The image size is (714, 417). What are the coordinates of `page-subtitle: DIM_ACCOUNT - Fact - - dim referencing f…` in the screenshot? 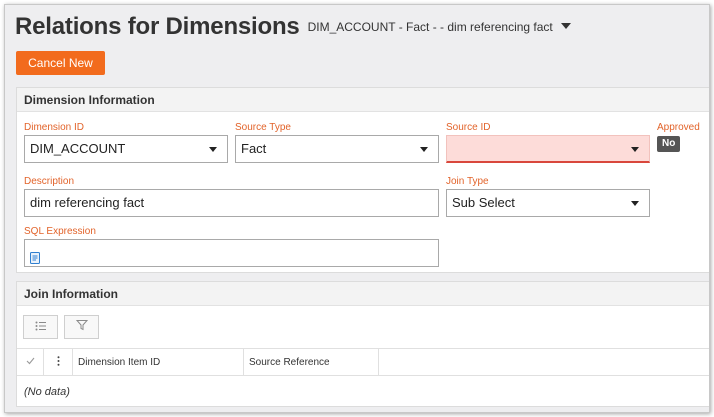 It's located at (430, 27).